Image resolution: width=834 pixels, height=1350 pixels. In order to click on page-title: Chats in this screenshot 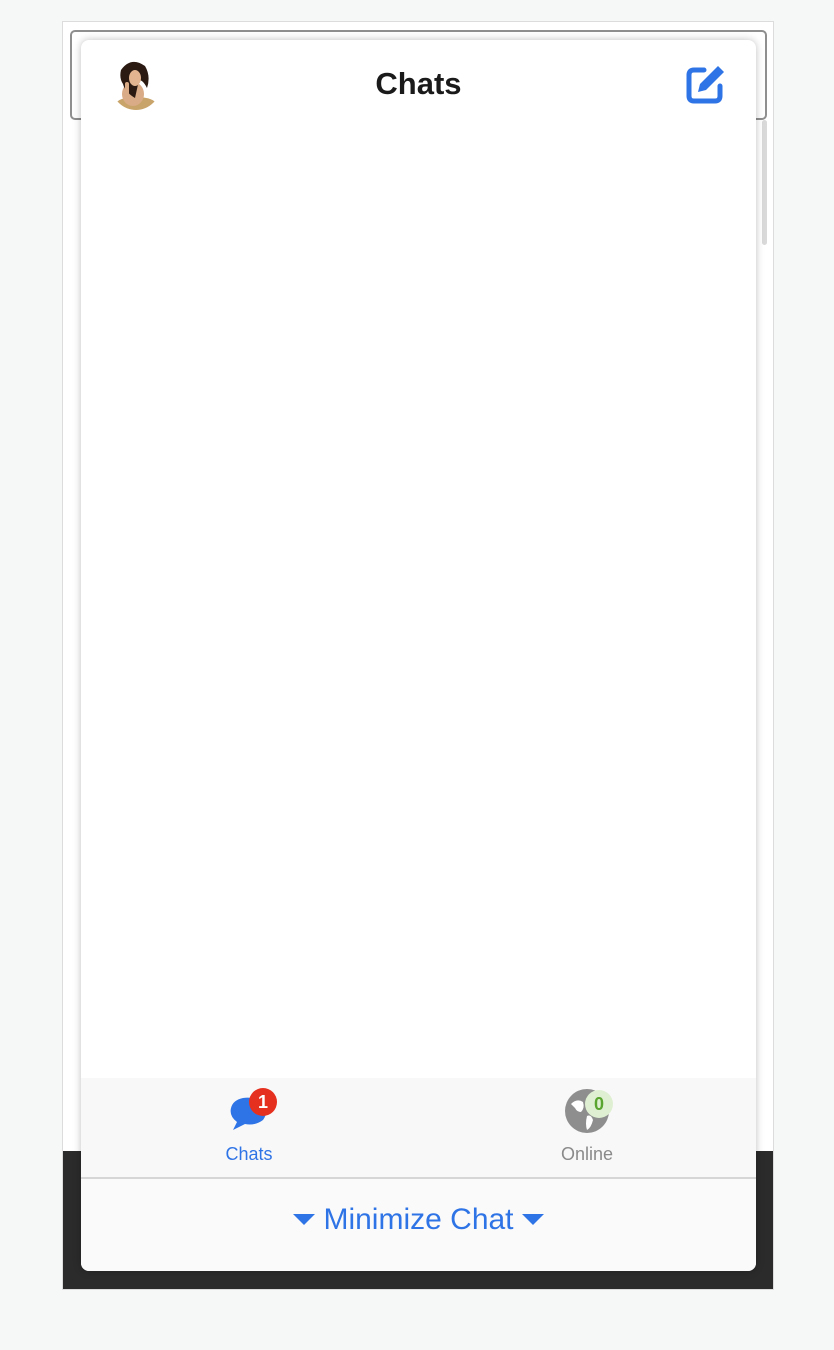, I will do `click(418, 83)`.